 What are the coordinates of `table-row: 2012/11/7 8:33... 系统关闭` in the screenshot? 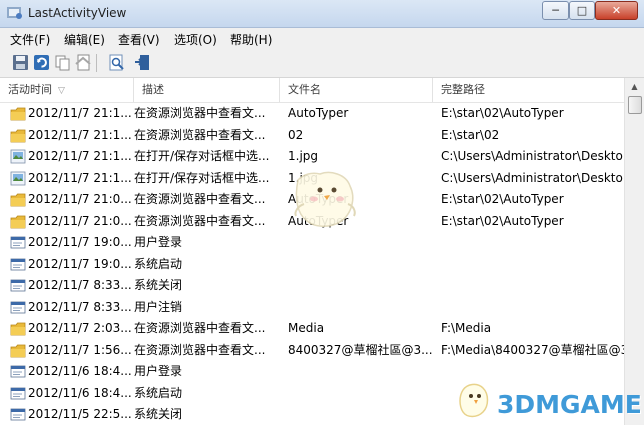 It's located at (312, 286).